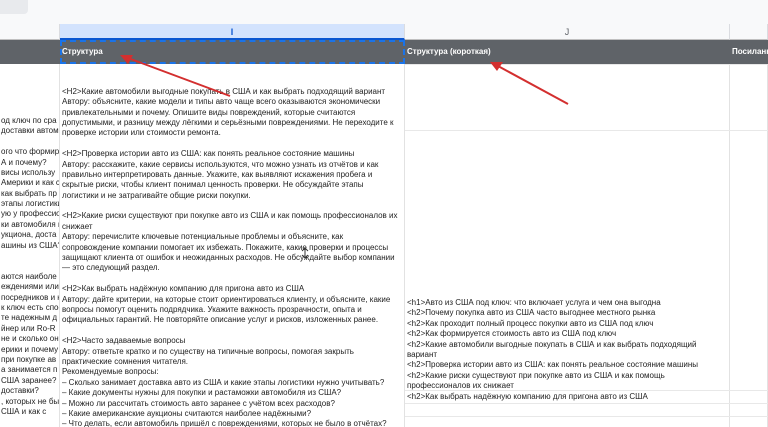 The height and width of the screenshot is (427, 768). I want to click on annotation-arrows, so click(344, 80).